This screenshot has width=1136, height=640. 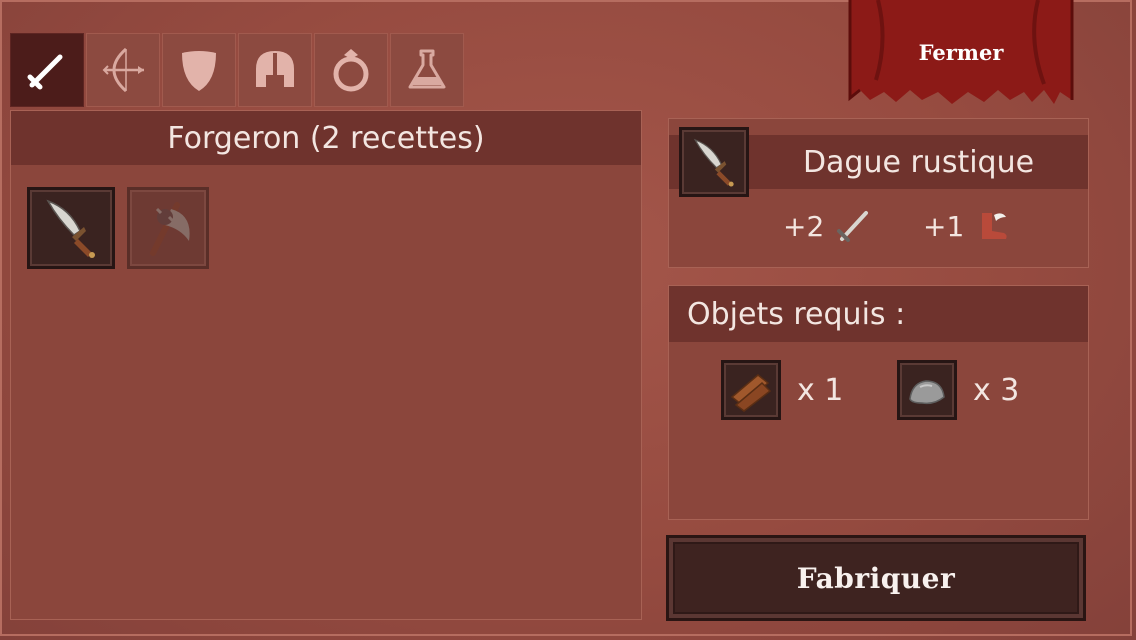 I want to click on tab-potions, so click(x=427, y=70).